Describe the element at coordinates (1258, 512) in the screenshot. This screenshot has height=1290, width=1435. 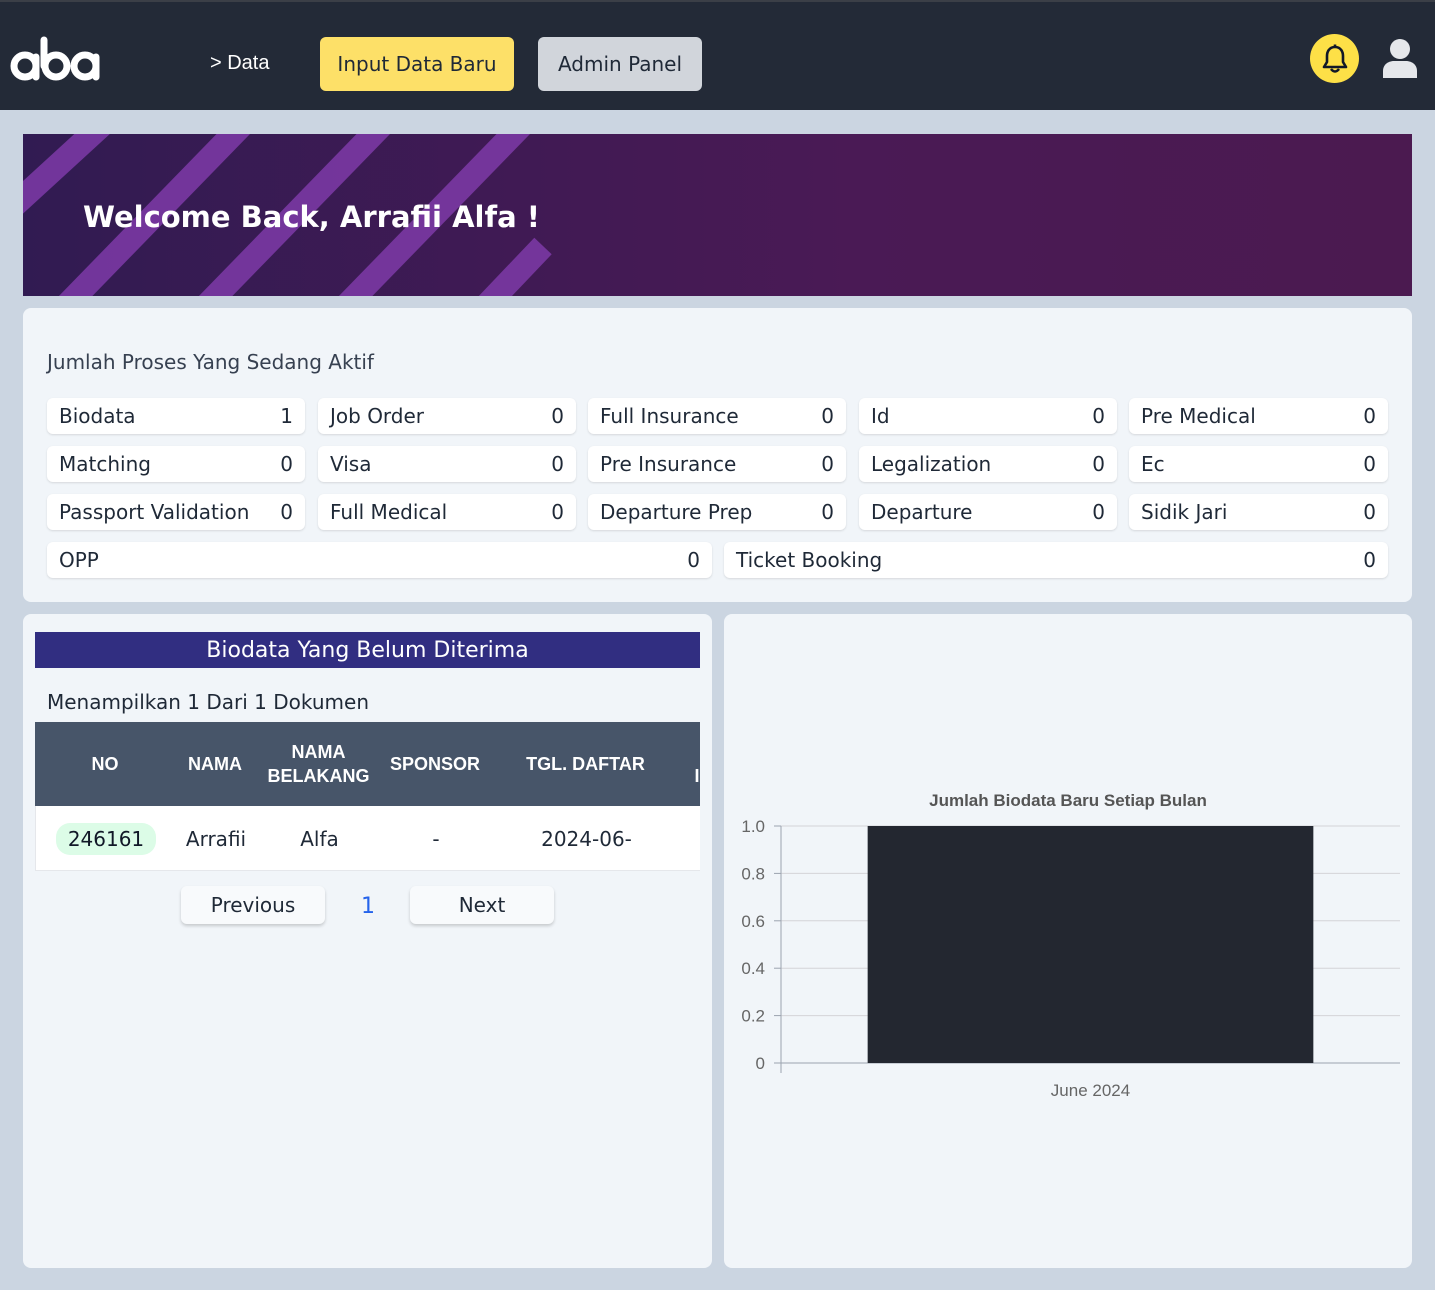
I see `process-item-sidik-jari: Sidik Jari 0` at that location.